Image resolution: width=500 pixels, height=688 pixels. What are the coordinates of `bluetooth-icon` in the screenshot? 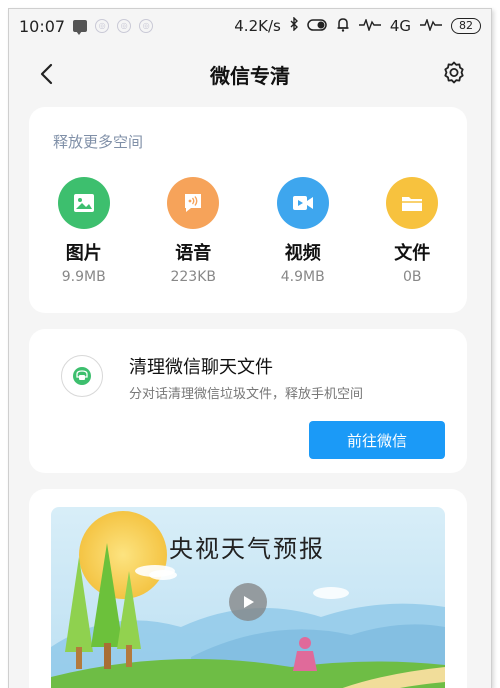 It's located at (294, 25).